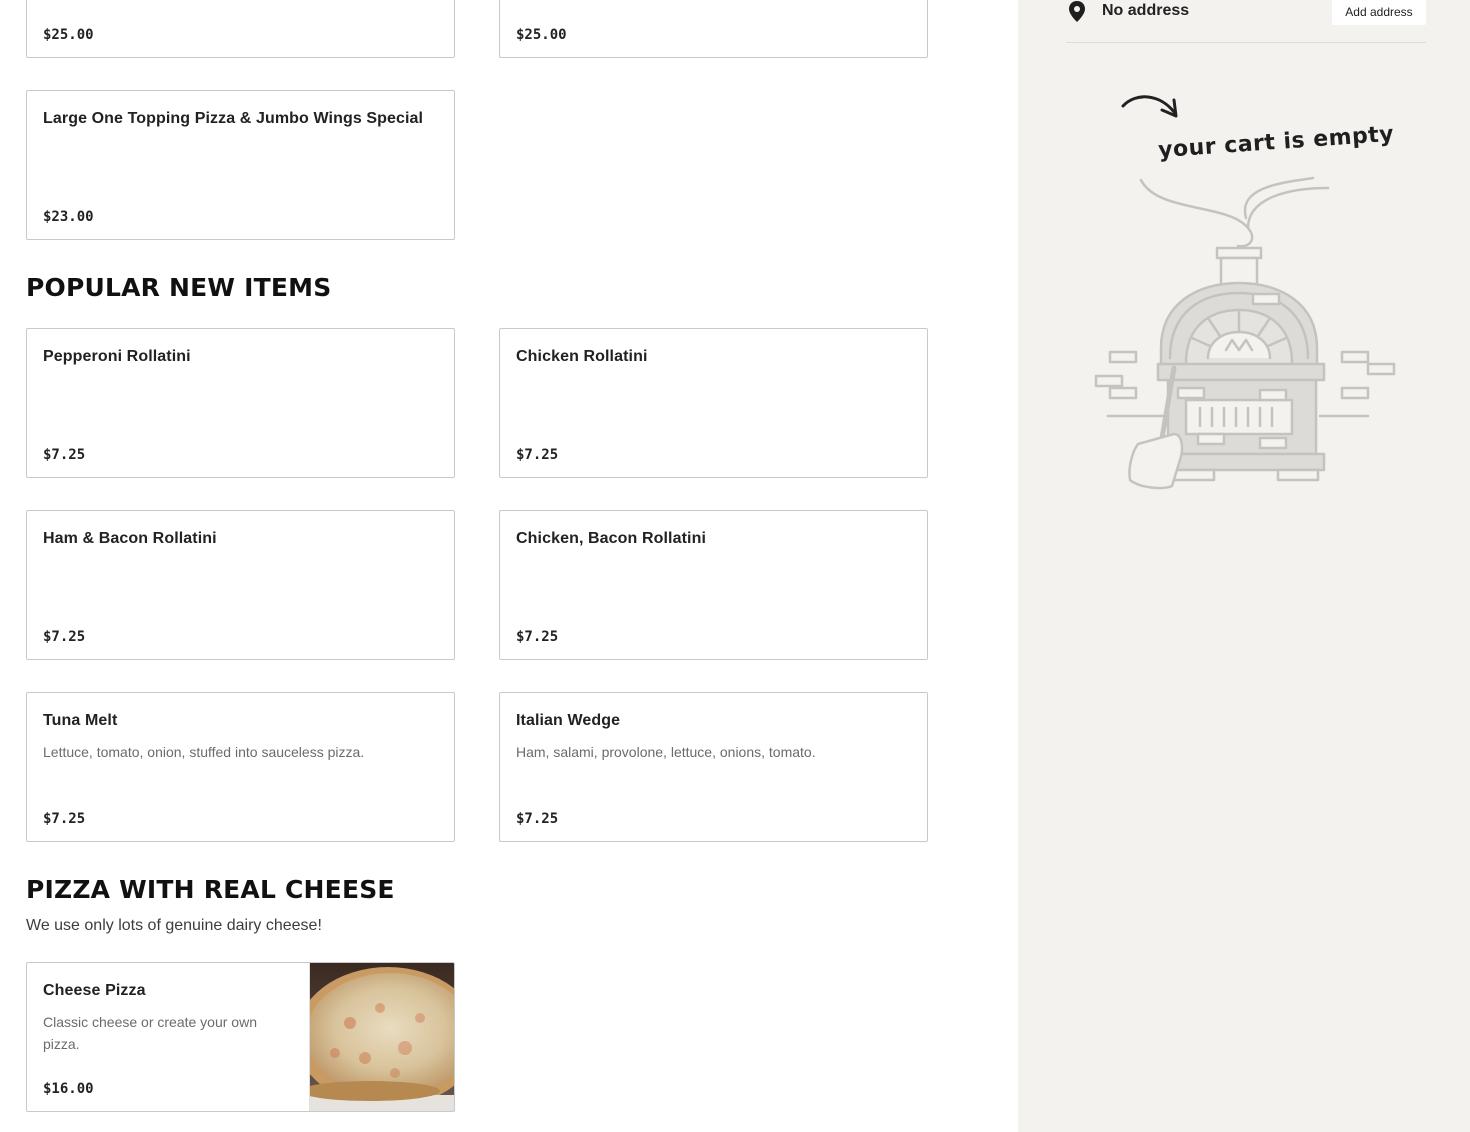  Describe the element at coordinates (150, 1033) in the screenshot. I see `item-description: Classic cheese or create your own pizza.` at that location.